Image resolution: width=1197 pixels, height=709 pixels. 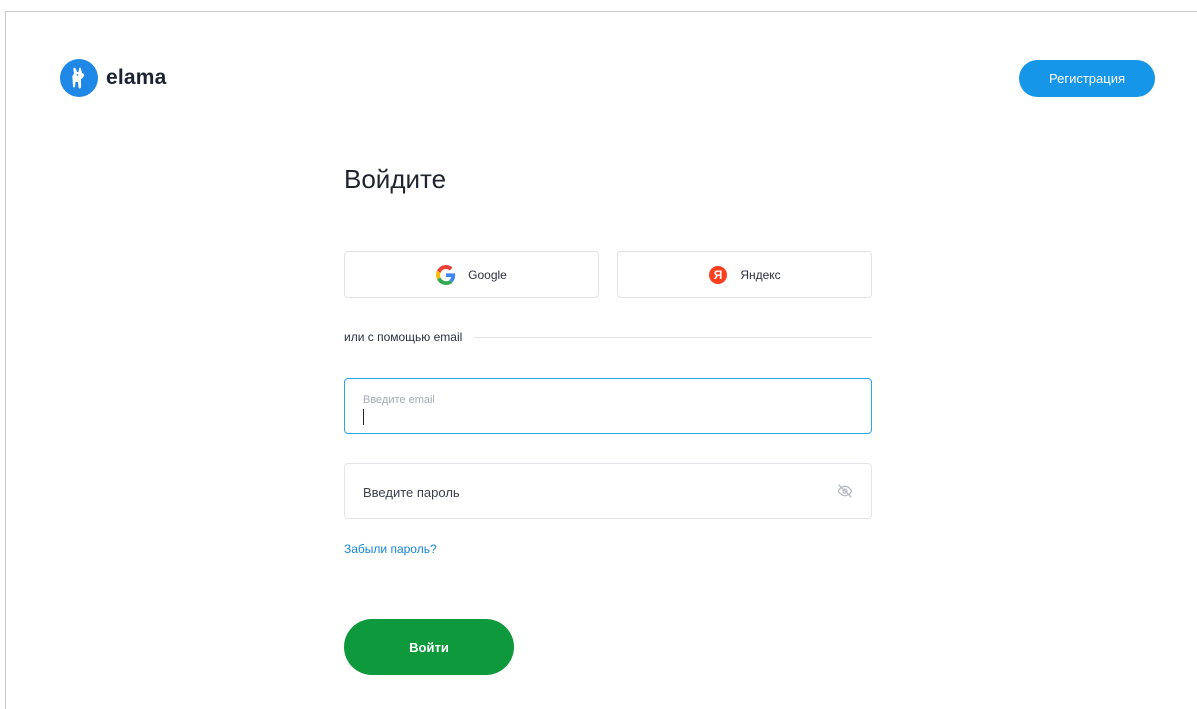 I want to click on divider-line, so click(x=673, y=337).